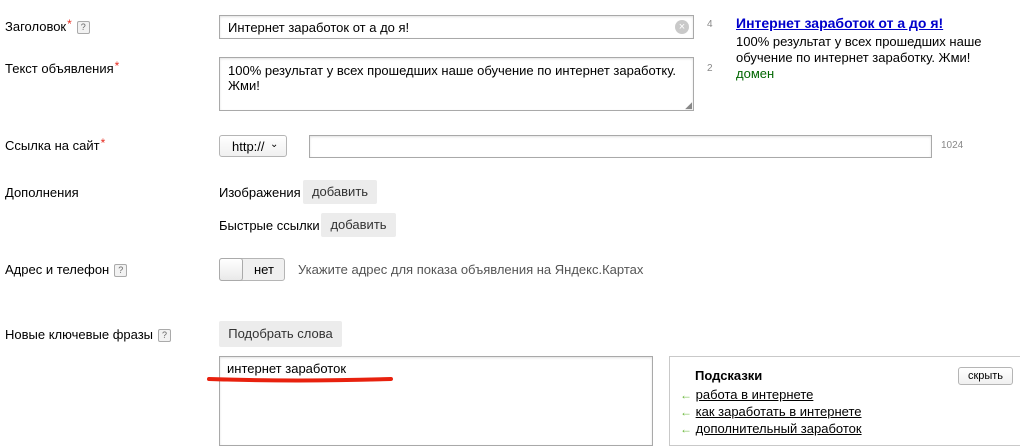 The width and height of the screenshot is (1020, 446). What do you see at coordinates (319, 27) in the screenshot?
I see `title-input-value: Интернет заработок от а до я!` at bounding box center [319, 27].